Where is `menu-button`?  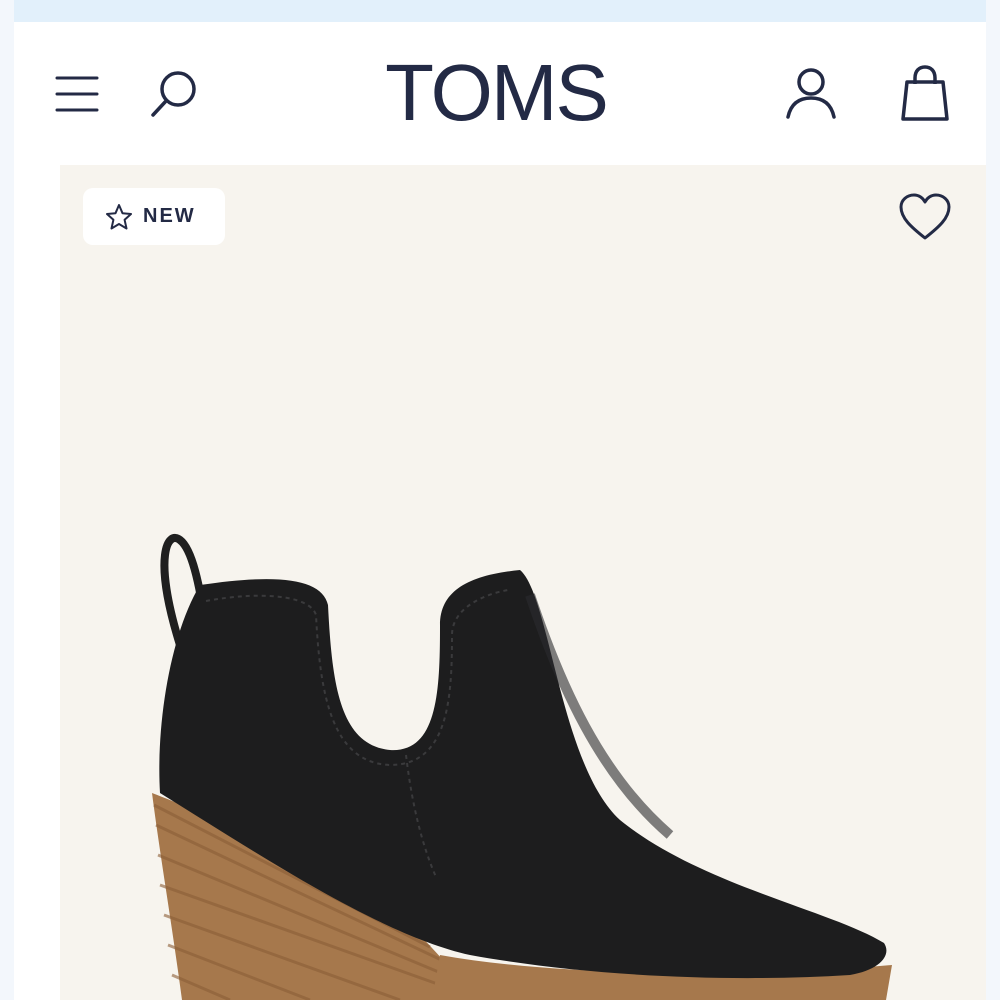
menu-button is located at coordinates (77, 94).